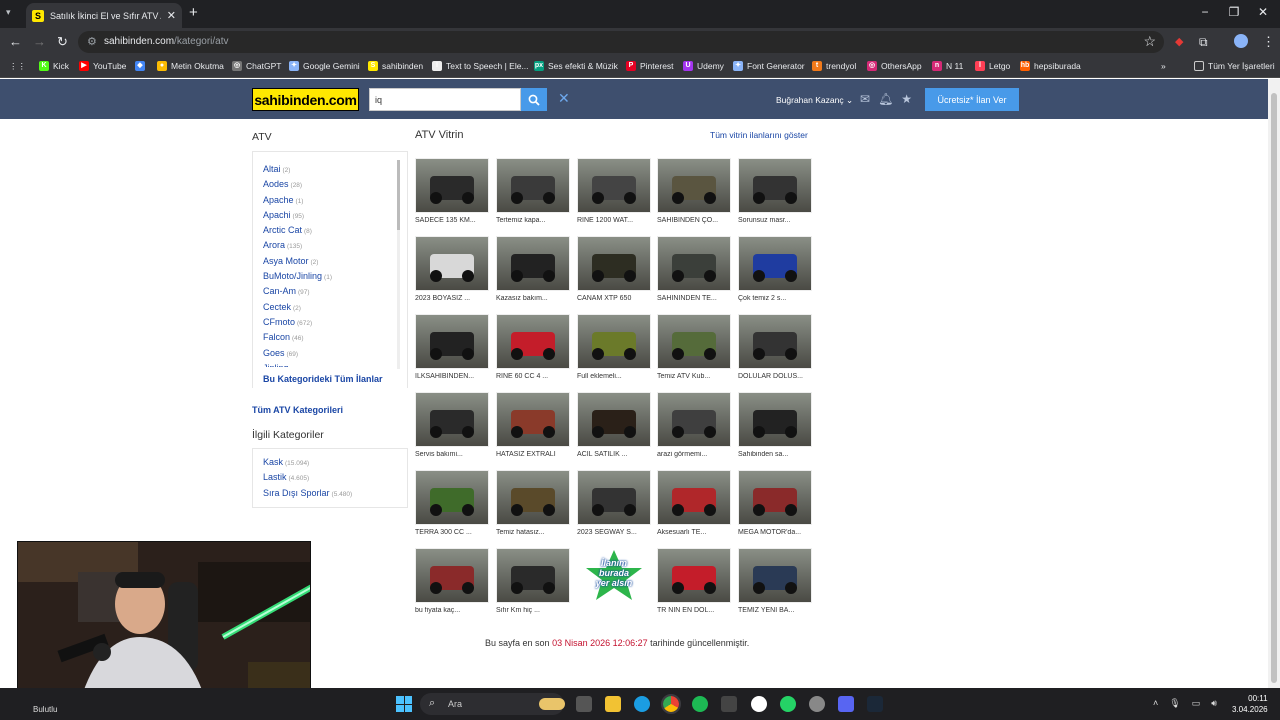 The height and width of the screenshot is (720, 1280). Describe the element at coordinates (330, 245) in the screenshot. I see `category-item: Arora (135)` at that location.